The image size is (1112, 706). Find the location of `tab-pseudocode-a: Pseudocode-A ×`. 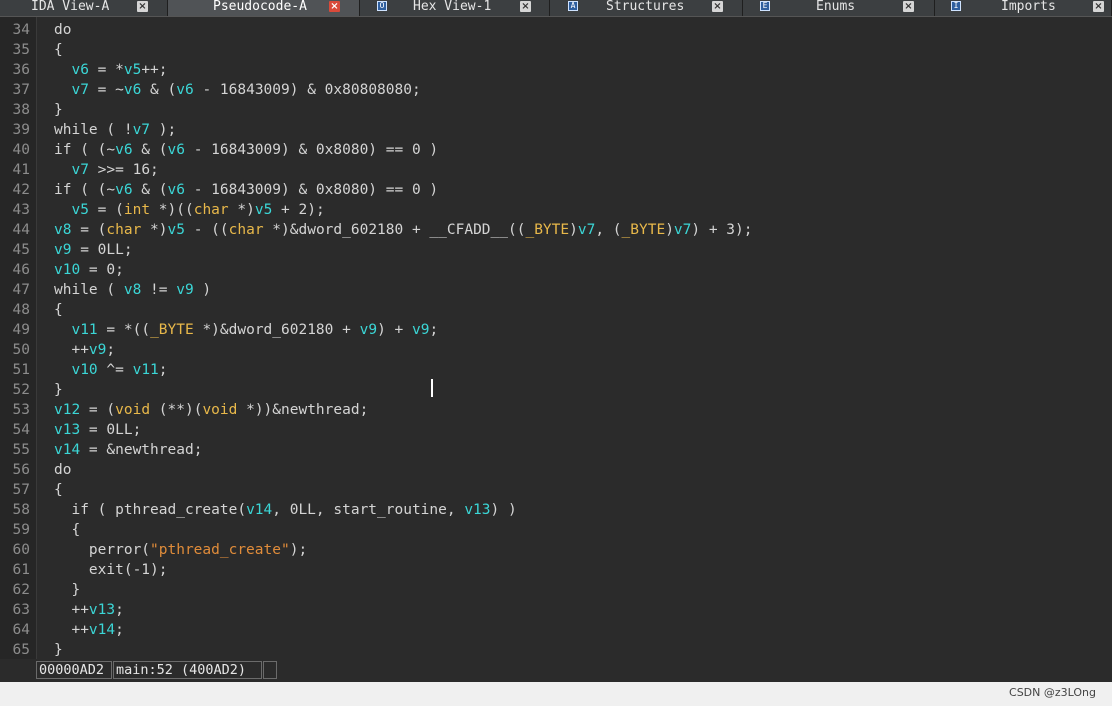

tab-pseudocode-a: Pseudocode-A × is located at coordinates (264, 8).